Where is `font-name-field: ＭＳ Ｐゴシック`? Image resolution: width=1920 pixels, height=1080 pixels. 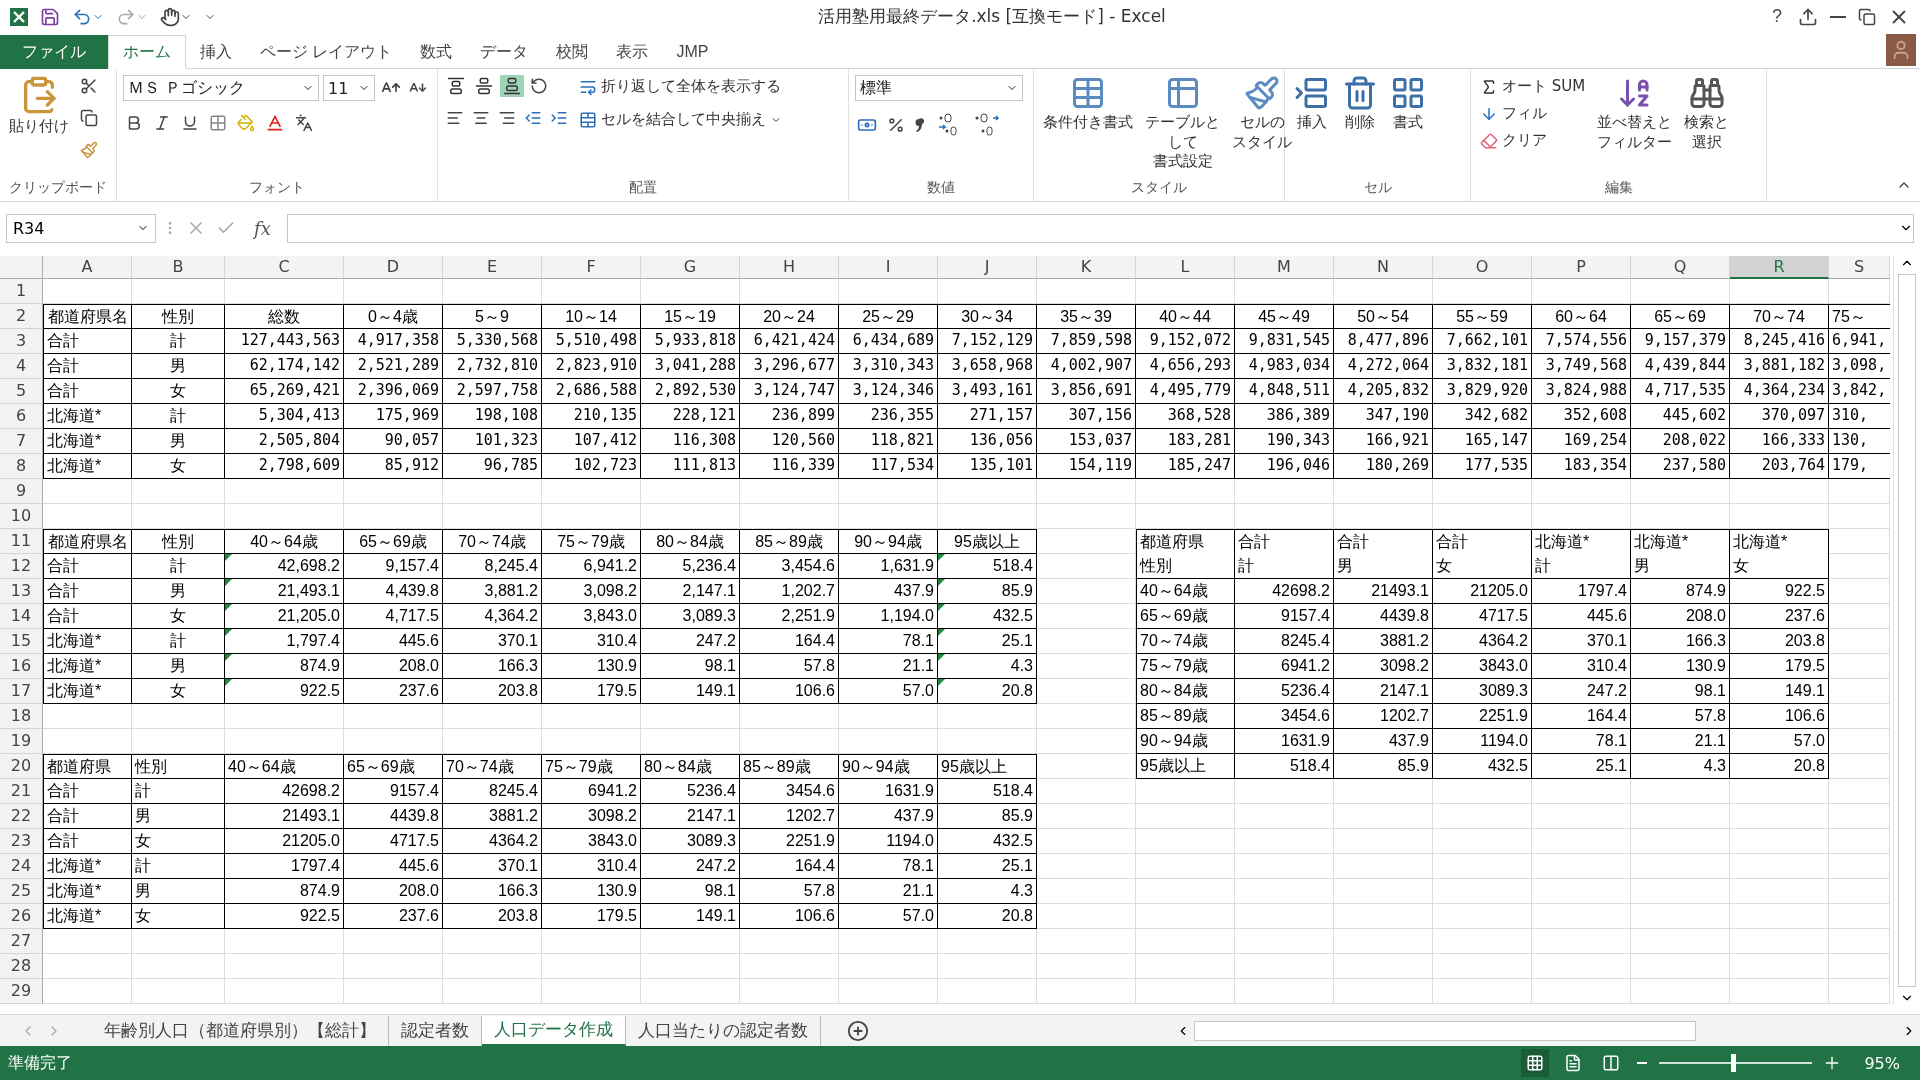
font-name-field: ＭＳ Ｐゴシック is located at coordinates (221, 88).